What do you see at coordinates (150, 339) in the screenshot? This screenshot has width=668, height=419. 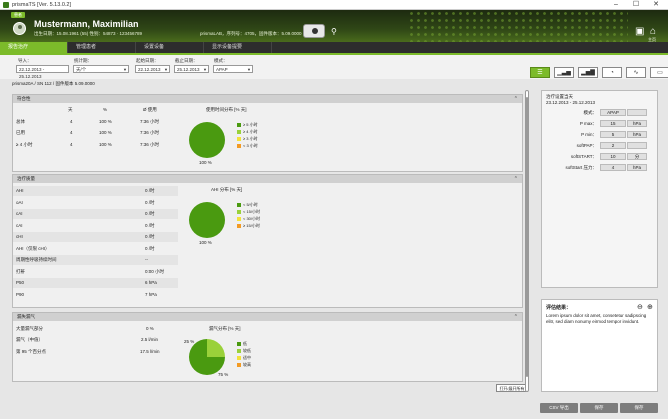 I see `row-value: 2.5 l/min` at bounding box center [150, 339].